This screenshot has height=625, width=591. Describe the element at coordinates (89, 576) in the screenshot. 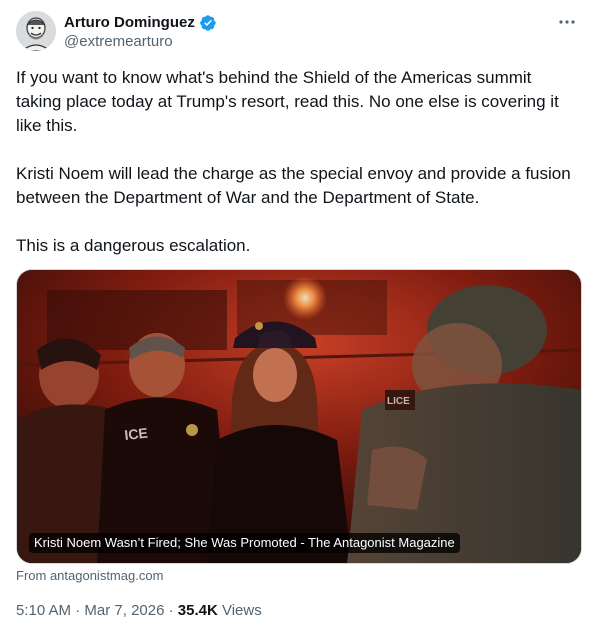

I see `card-source-link: From antagonistmag.com` at that location.